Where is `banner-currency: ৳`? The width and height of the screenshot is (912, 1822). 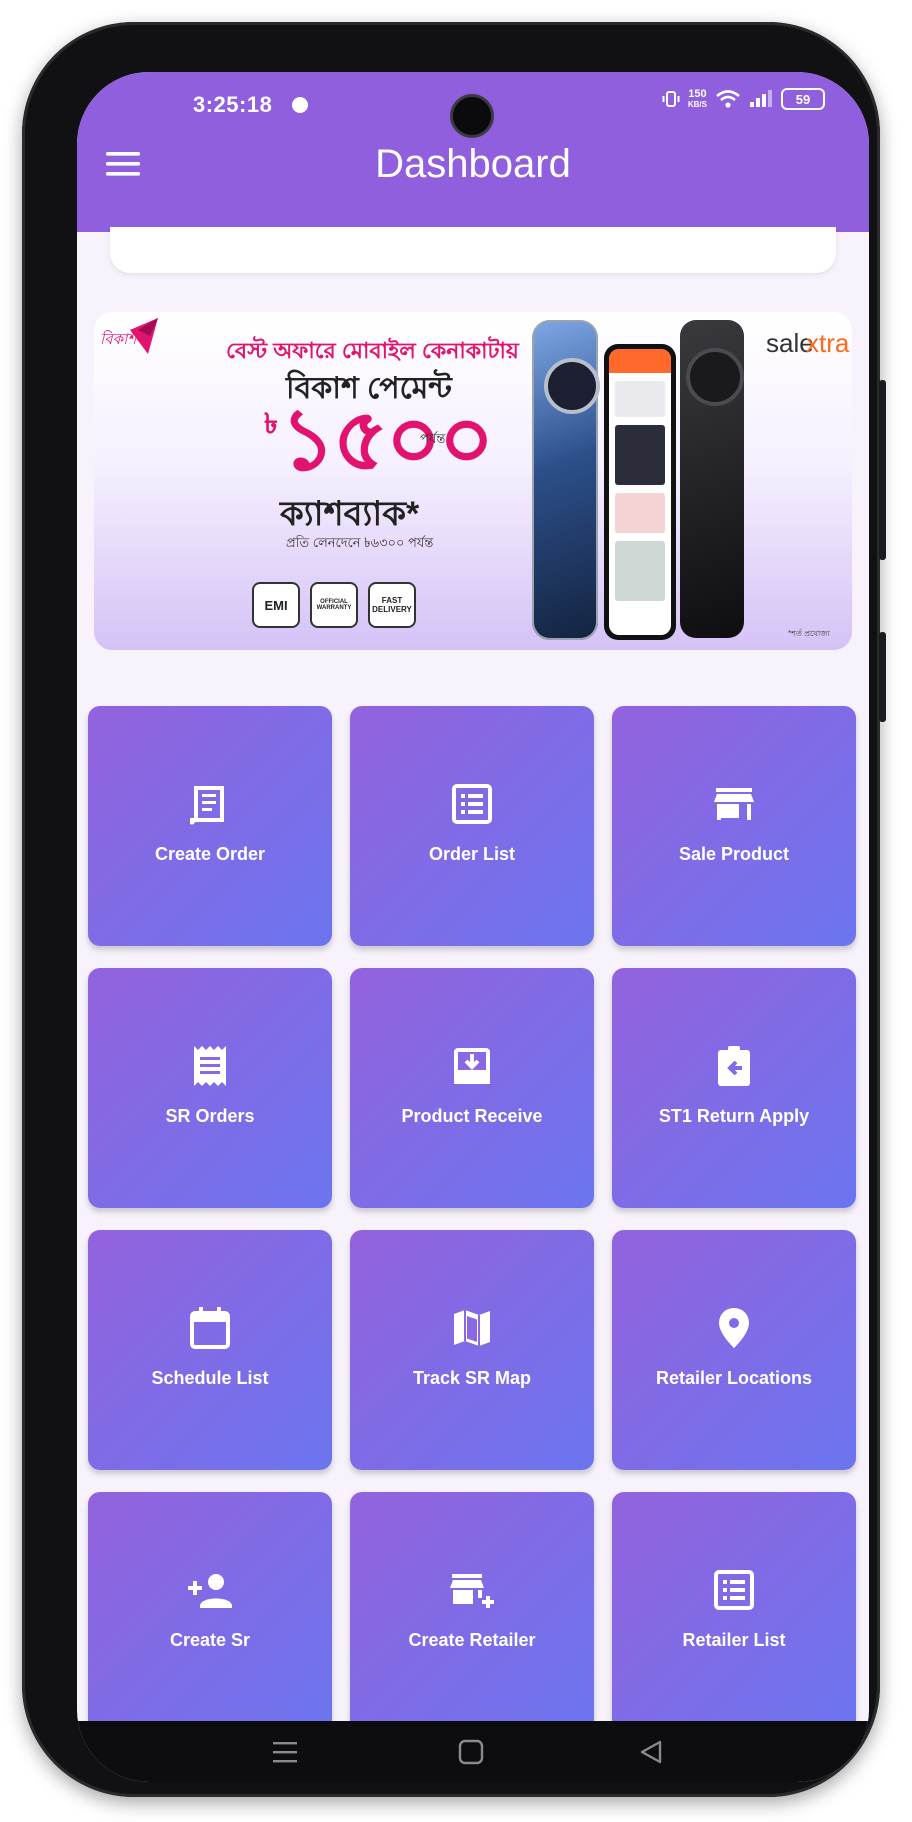 banner-currency: ৳ is located at coordinates (271, 423).